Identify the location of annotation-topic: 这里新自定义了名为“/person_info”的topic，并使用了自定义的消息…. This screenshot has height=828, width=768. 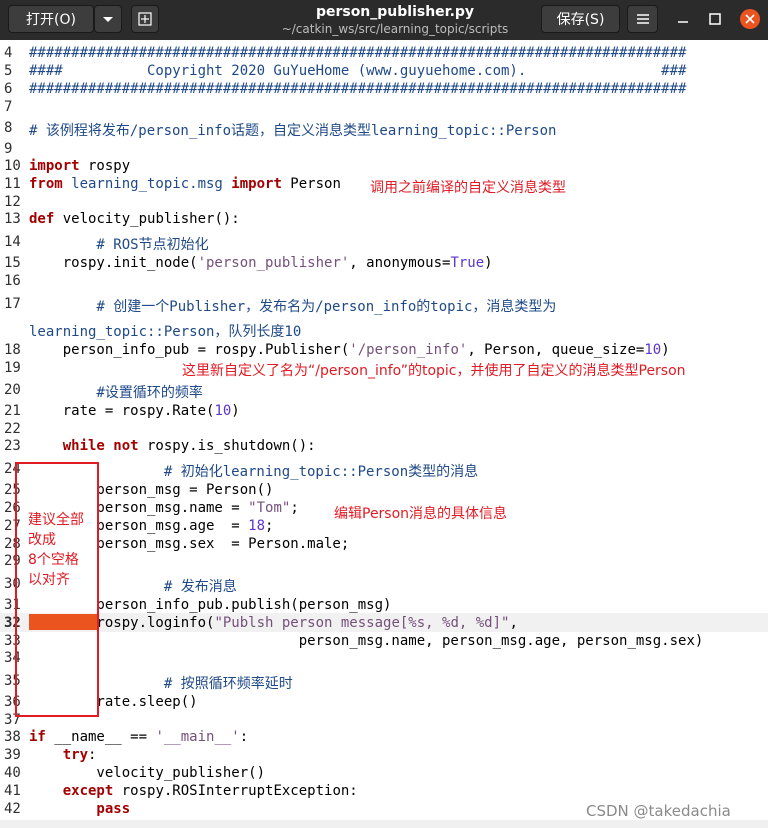
(434, 371).